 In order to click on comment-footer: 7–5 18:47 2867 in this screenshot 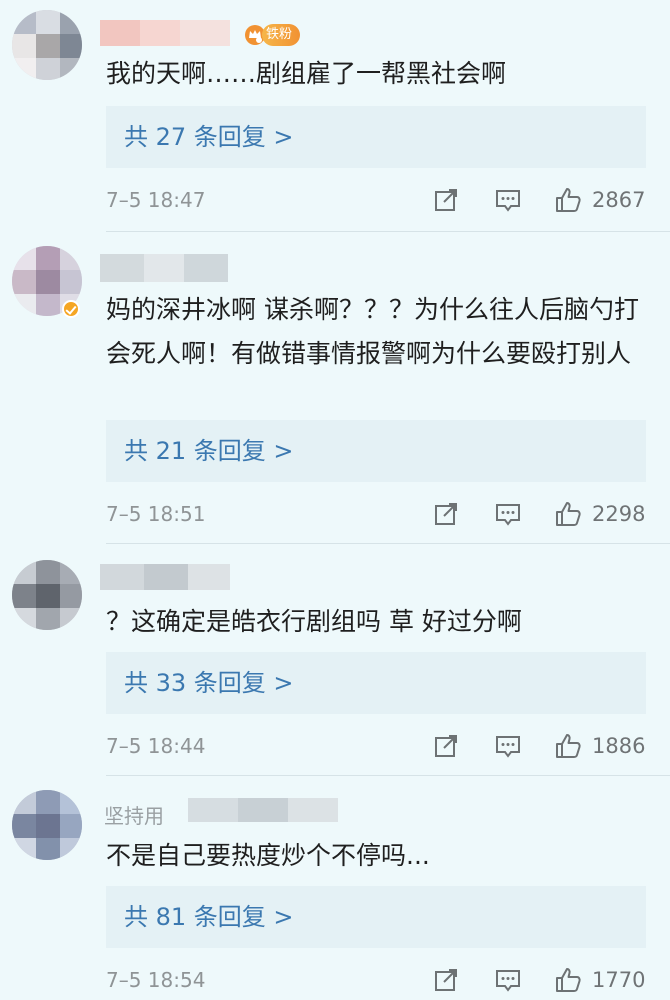, I will do `click(376, 200)`.